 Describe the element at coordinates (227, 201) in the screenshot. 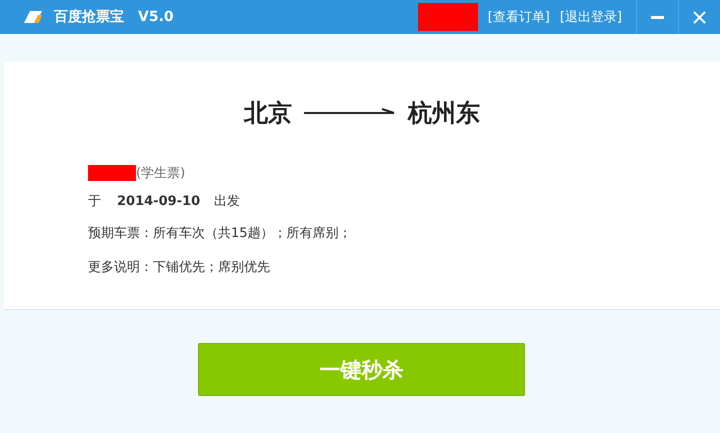

I see `date-suffix: 出发` at that location.